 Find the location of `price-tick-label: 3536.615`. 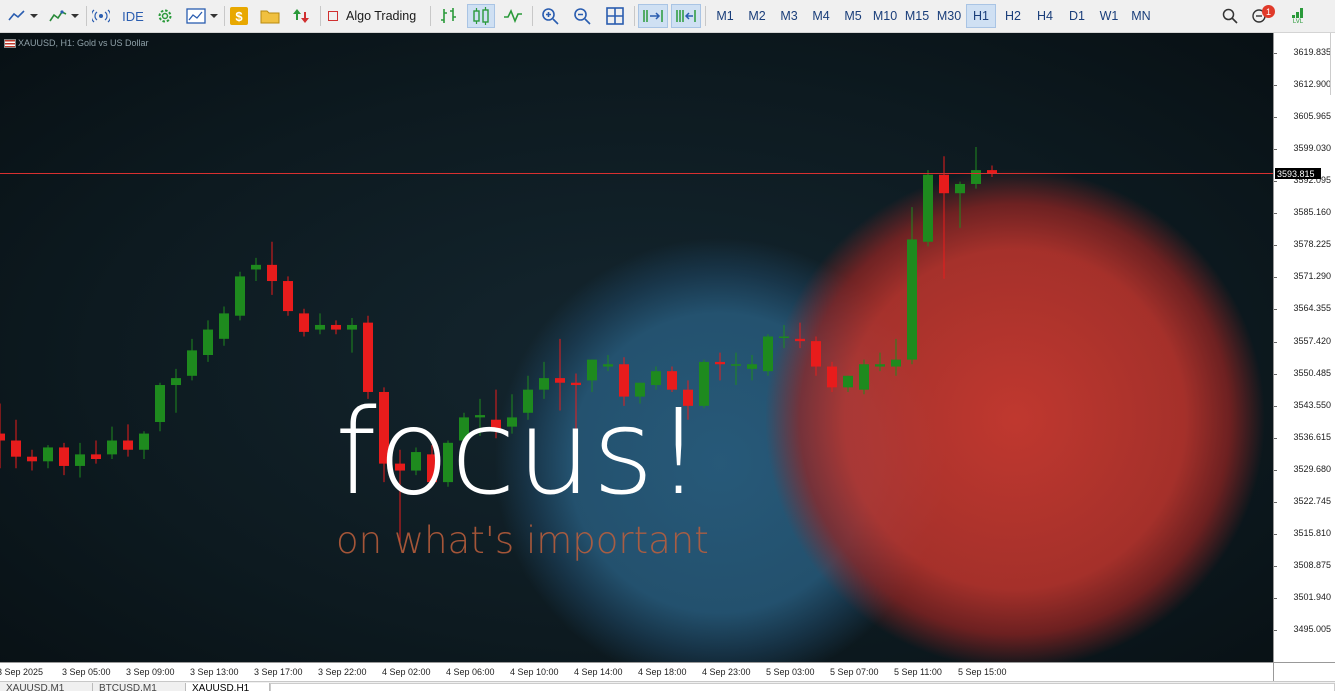

price-tick-label: 3536.615 is located at coordinates (1312, 436).